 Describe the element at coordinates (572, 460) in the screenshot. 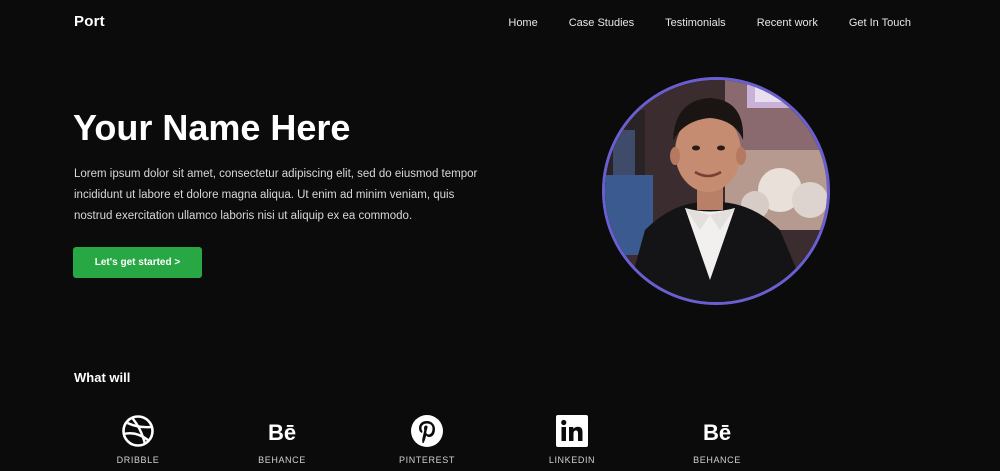

I see `social-label-linkedin: LINKEDIN` at that location.